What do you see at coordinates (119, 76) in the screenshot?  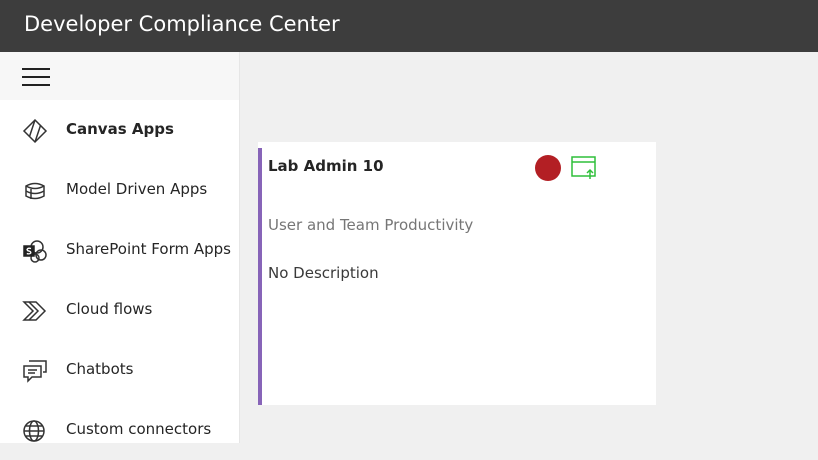 I see `sidebar-header` at bounding box center [119, 76].